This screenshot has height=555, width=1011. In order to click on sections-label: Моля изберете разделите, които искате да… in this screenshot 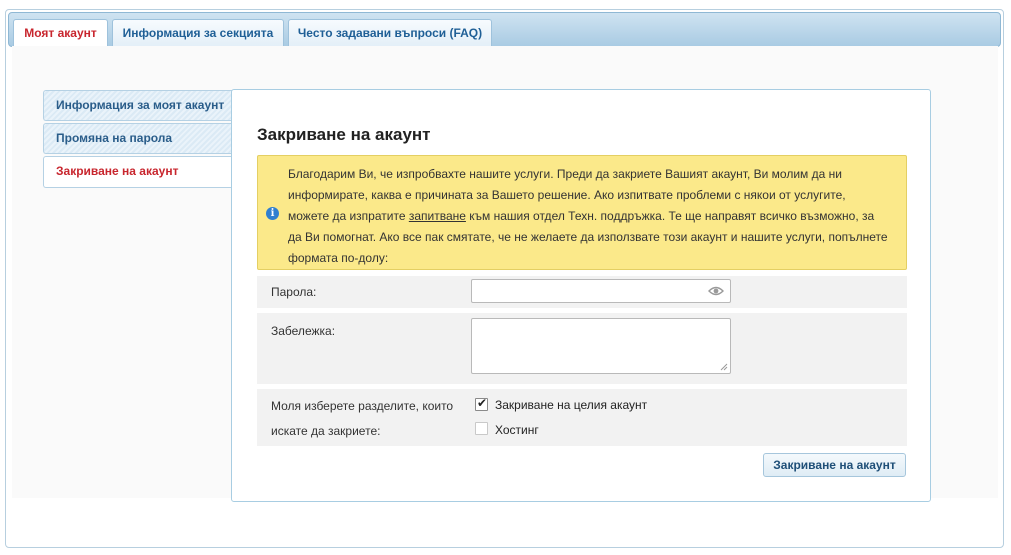, I will do `click(362, 418)`.